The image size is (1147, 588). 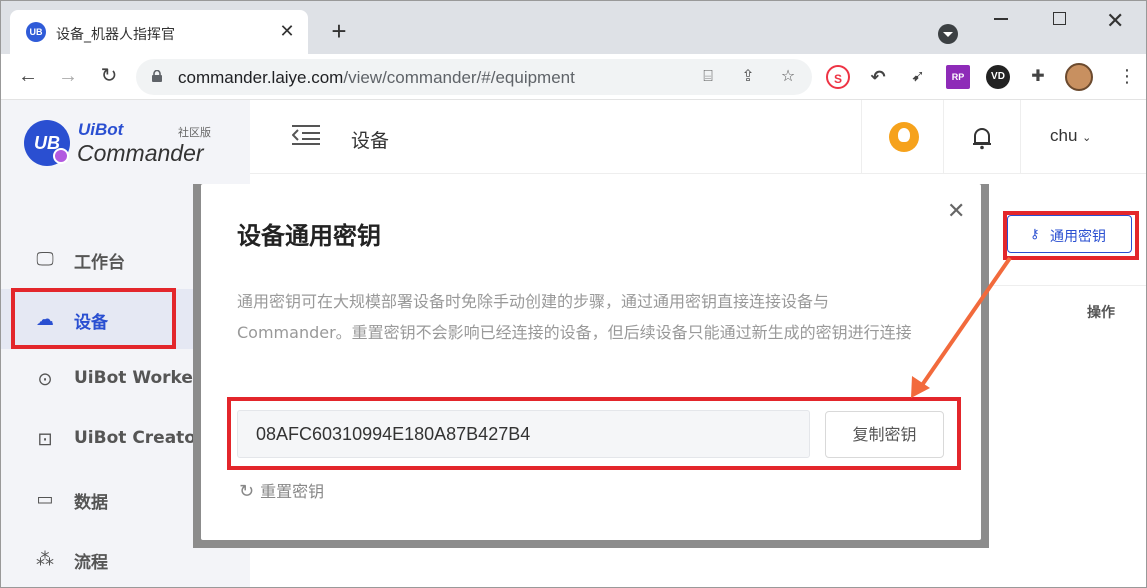 I want to click on page-title: 设备, so click(x=370, y=141).